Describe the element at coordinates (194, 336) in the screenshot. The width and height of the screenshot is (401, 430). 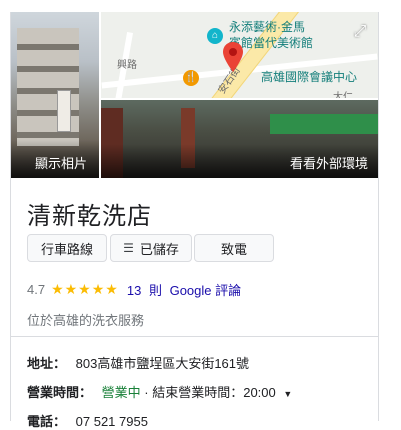
I see `divider` at that location.